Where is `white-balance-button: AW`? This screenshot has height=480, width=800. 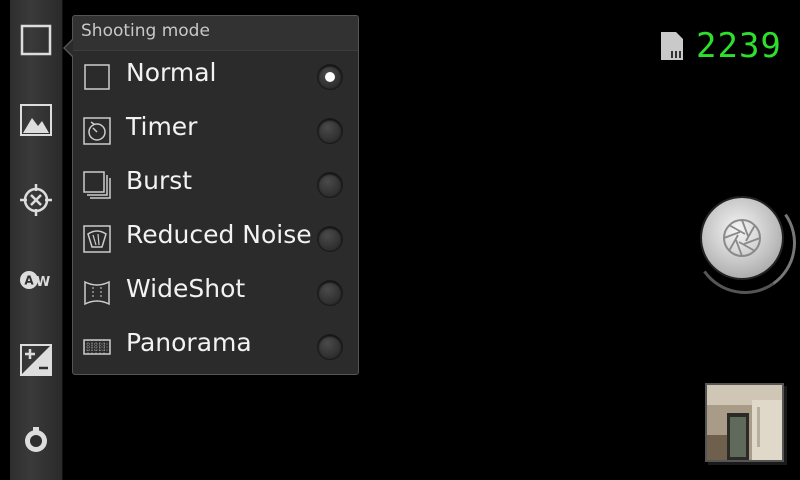 white-balance-button: AW is located at coordinates (36, 280).